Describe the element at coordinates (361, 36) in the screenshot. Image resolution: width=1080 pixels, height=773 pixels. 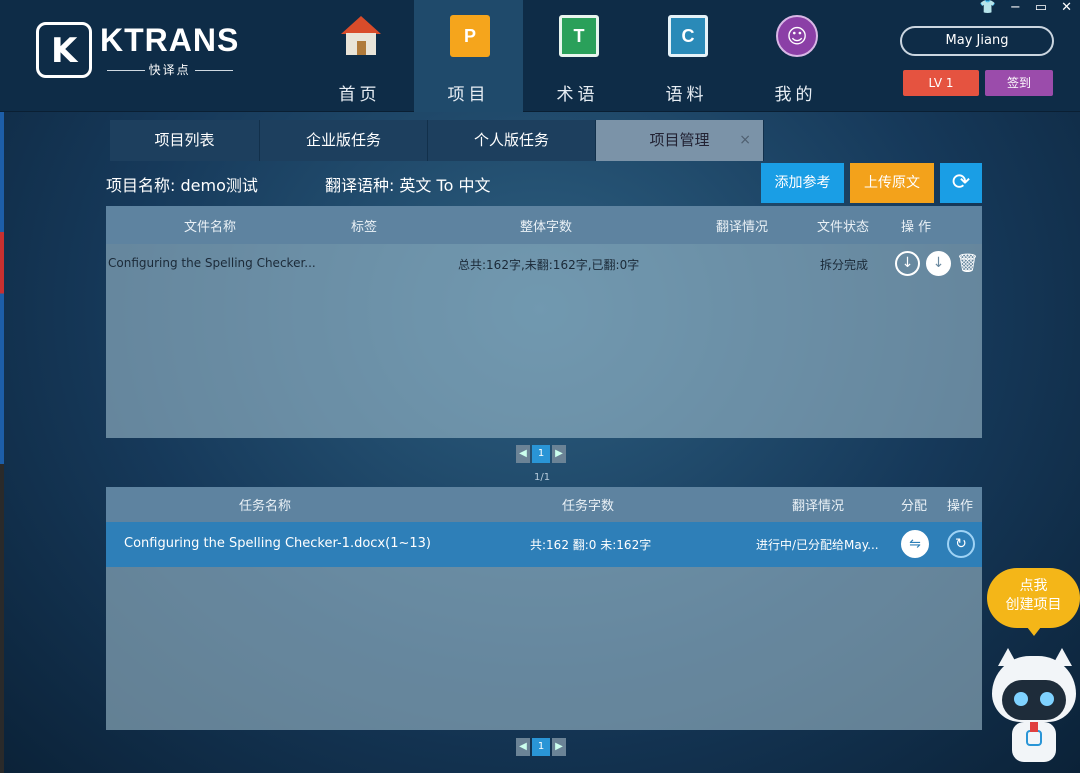
I see `home-icon` at that location.